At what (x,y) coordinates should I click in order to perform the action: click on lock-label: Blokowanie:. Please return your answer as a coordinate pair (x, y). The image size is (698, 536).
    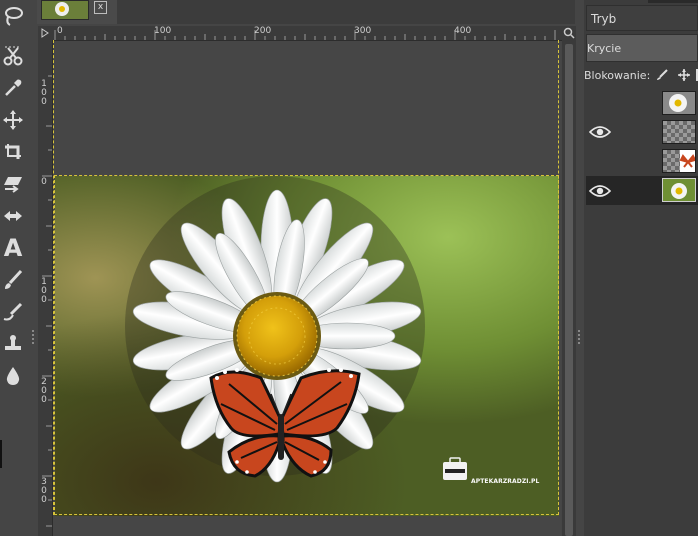
    Looking at the image, I should click on (617, 75).